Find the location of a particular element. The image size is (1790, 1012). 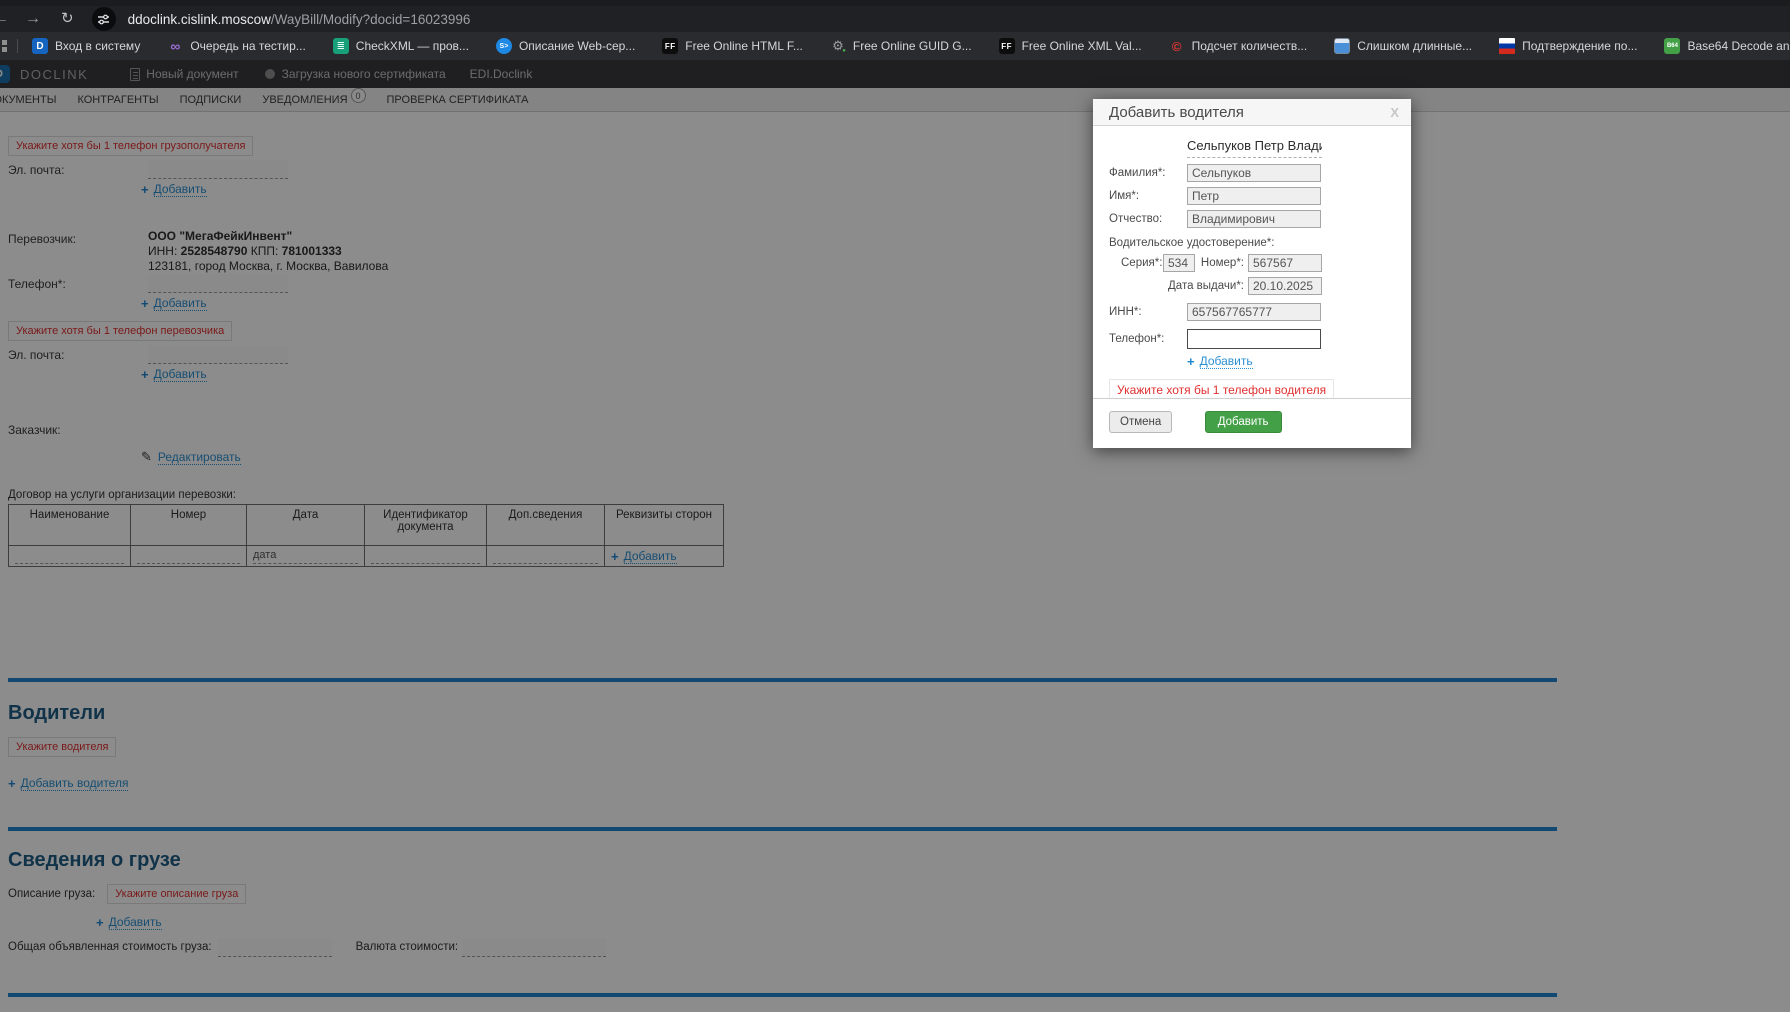

patronymic-input is located at coordinates (1254, 219).